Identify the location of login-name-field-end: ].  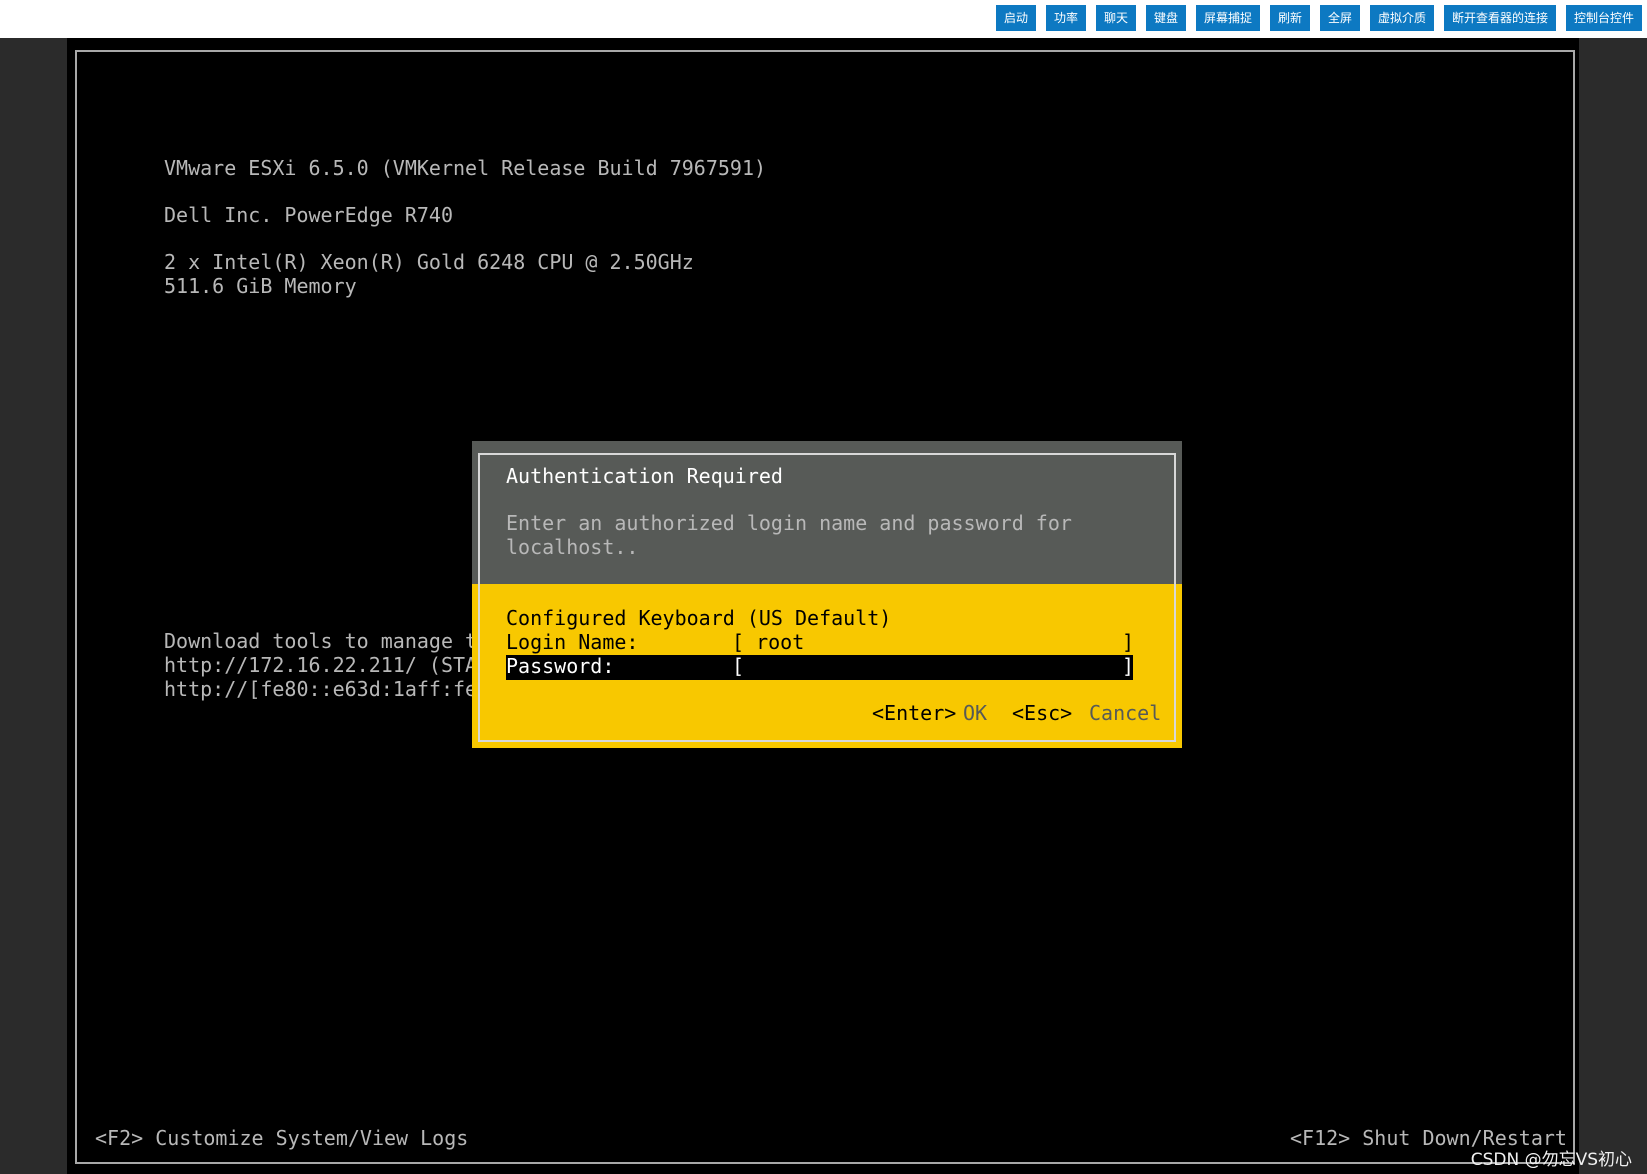
(1128, 642).